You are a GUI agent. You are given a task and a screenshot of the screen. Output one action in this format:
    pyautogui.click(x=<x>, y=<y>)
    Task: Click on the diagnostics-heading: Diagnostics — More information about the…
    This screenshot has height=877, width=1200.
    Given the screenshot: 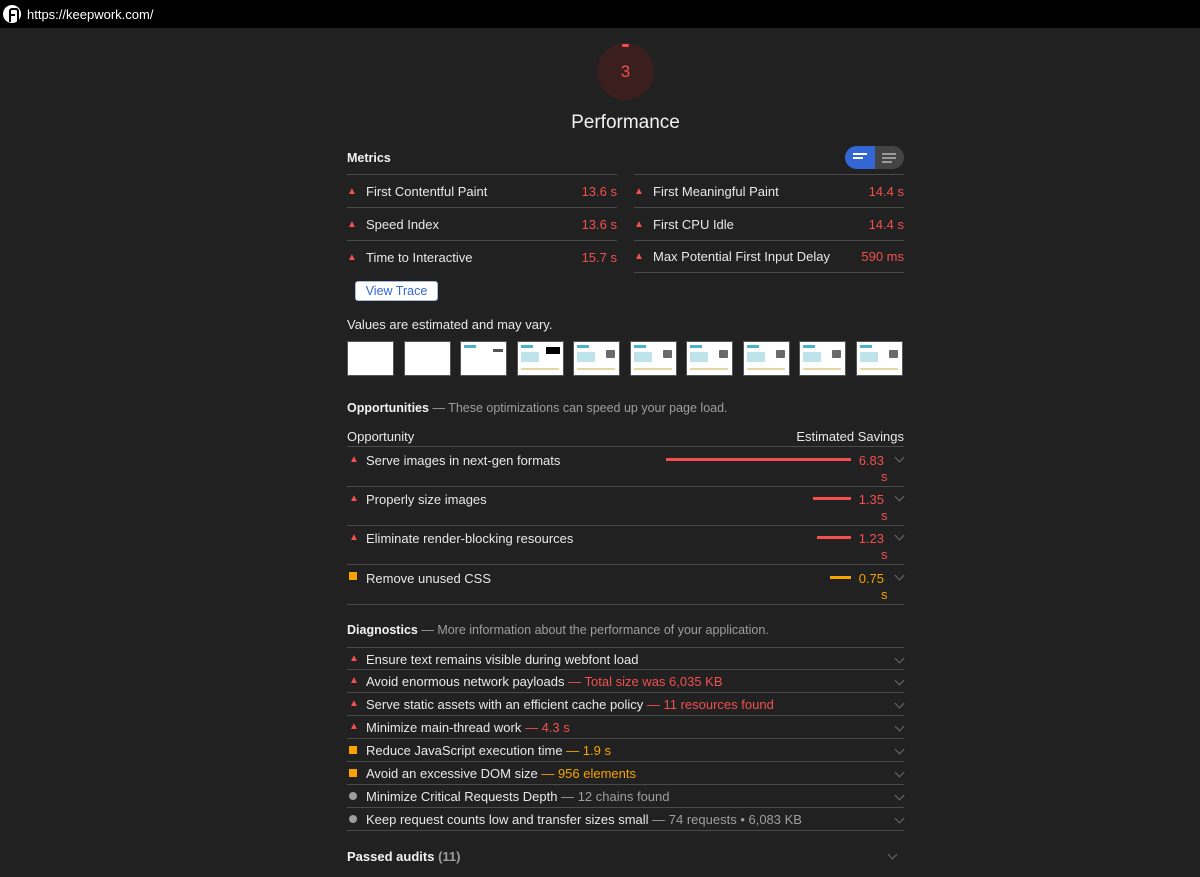 What is the action you would take?
    pyautogui.click(x=558, y=630)
    